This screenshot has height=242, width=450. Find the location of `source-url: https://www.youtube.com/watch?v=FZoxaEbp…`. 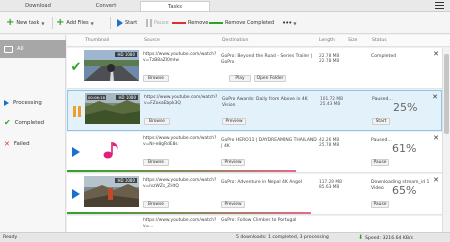

source-url: https://www.youtube.com/watch?v=FZoxaEbp… is located at coordinates (181, 100).